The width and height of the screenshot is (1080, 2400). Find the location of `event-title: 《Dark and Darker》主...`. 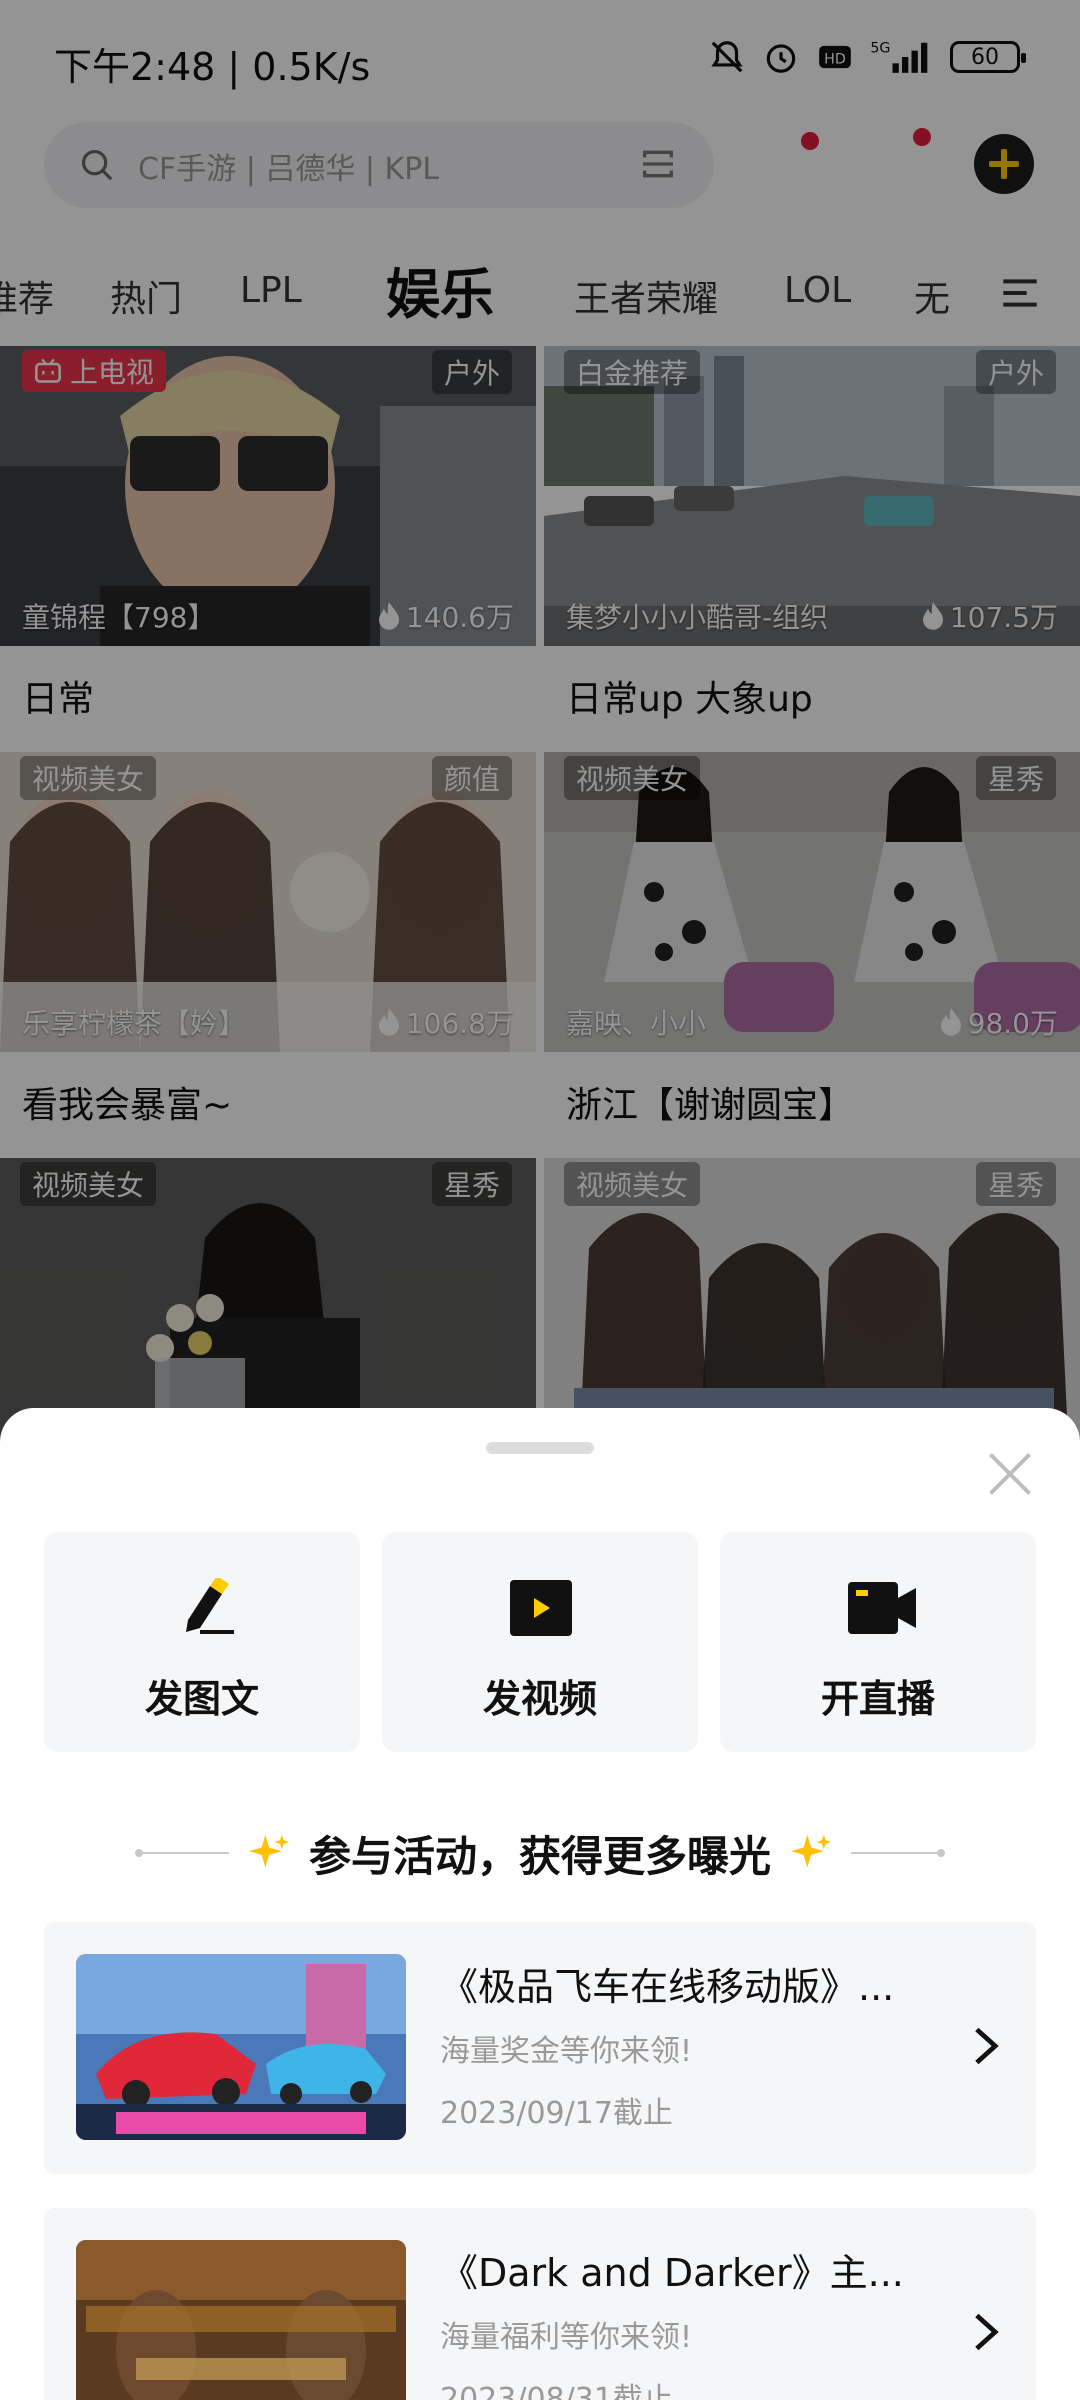

event-title: 《Dark and Darker》主... is located at coordinates (672, 2273).